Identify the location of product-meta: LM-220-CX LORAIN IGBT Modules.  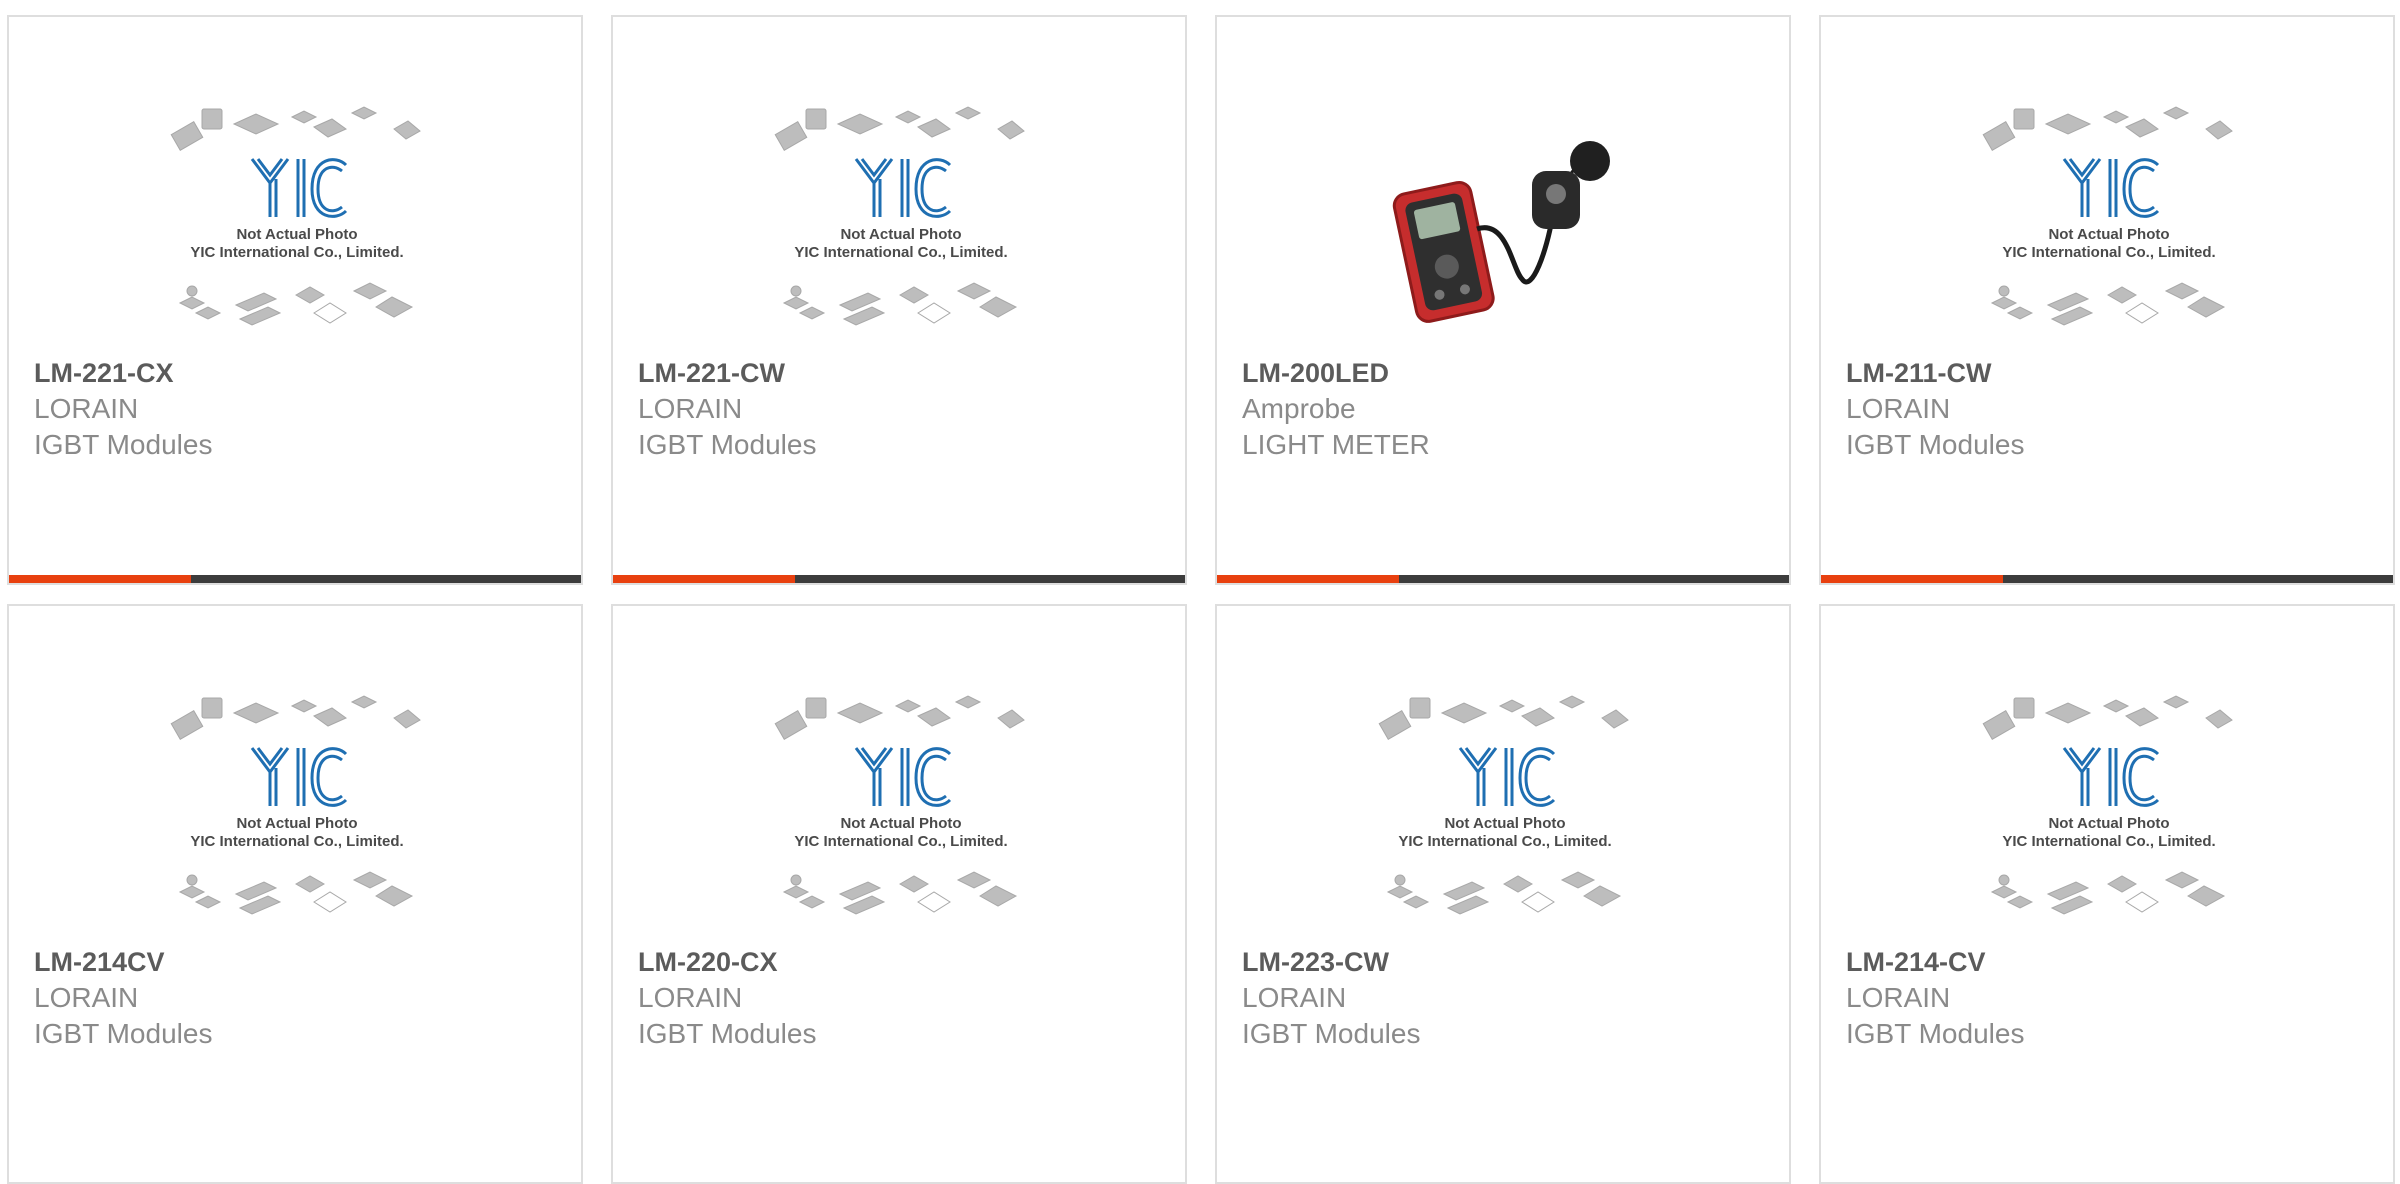
(898, 998).